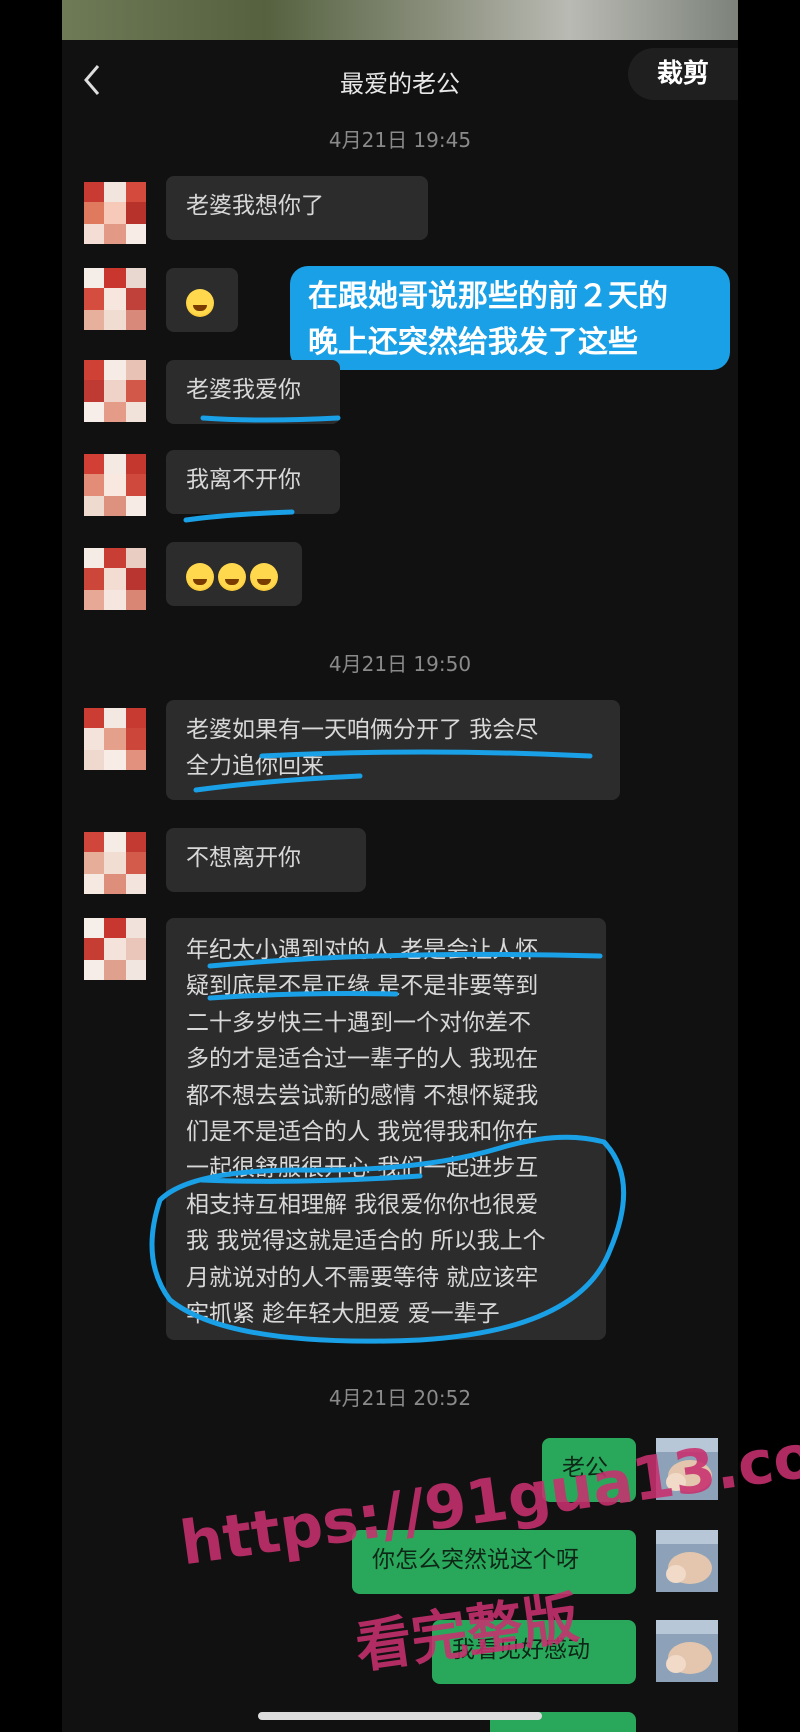 The image size is (800, 1732). I want to click on message-text: 你怎么突然说这个呀, so click(475, 1560).